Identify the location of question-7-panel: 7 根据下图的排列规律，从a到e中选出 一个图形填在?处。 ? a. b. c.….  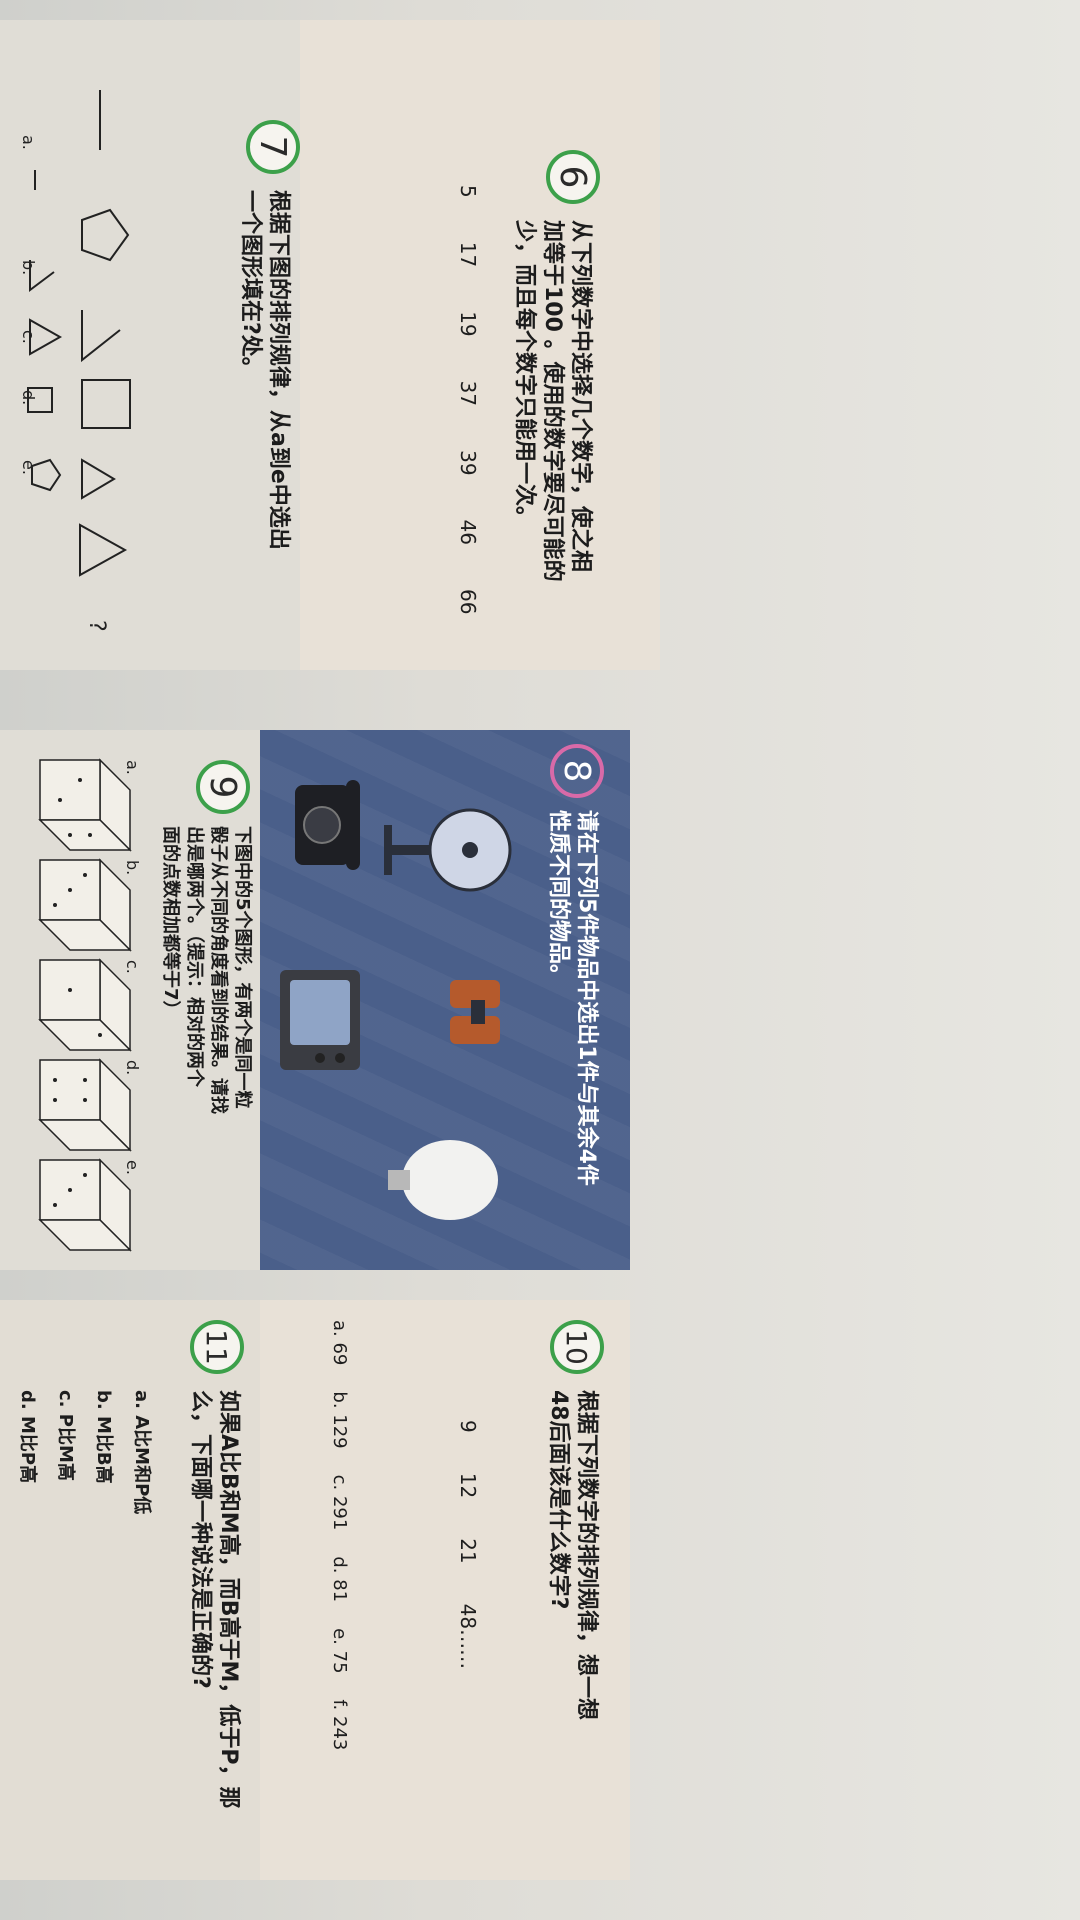
(150, 345).